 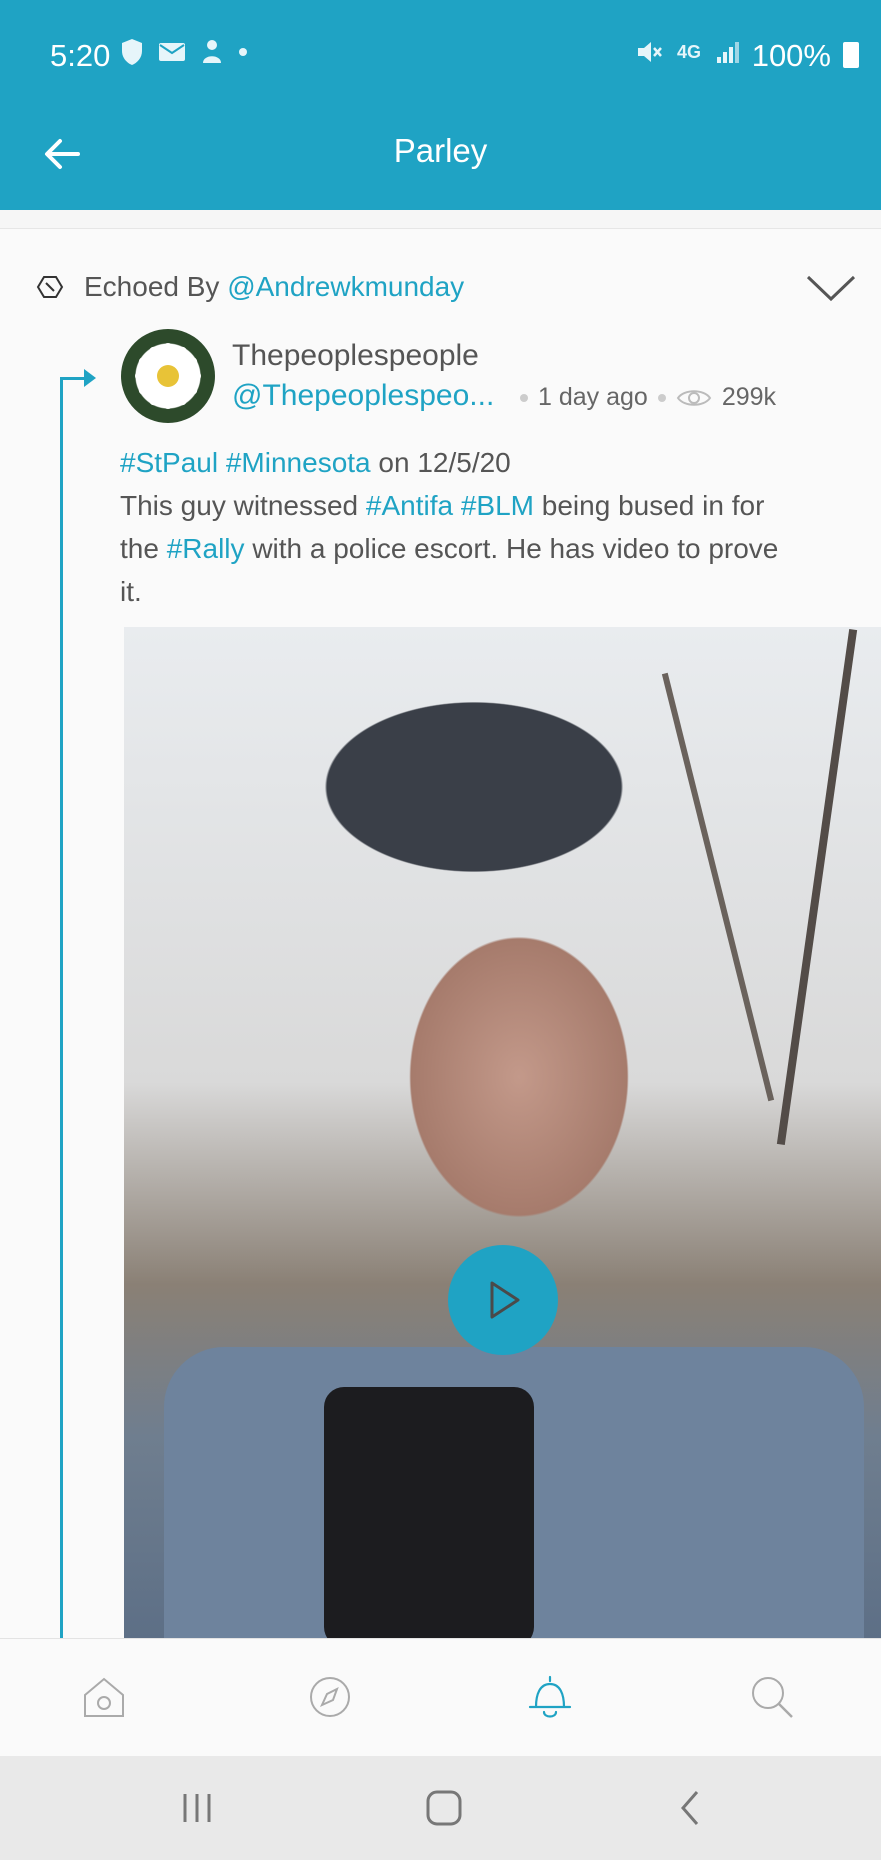 I want to click on echo-label-text: Echoed By, so click(x=152, y=286).